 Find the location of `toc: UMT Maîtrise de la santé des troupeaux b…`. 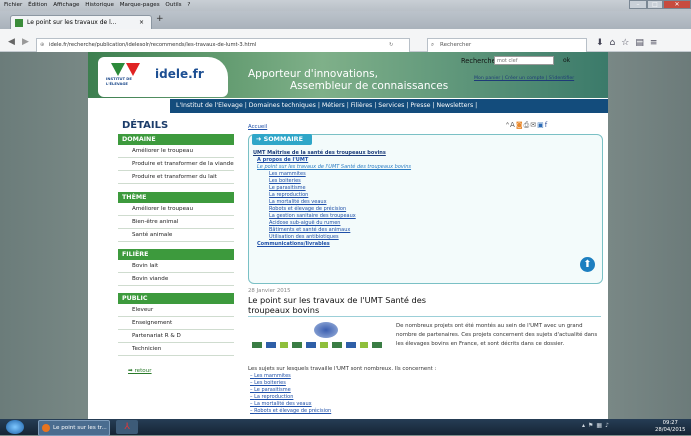

toc: UMT Maîtrise de la santé des troupeaux b… is located at coordinates (393, 199).